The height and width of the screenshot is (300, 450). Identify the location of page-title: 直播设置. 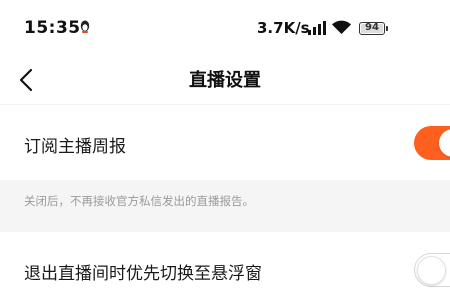
(225, 80).